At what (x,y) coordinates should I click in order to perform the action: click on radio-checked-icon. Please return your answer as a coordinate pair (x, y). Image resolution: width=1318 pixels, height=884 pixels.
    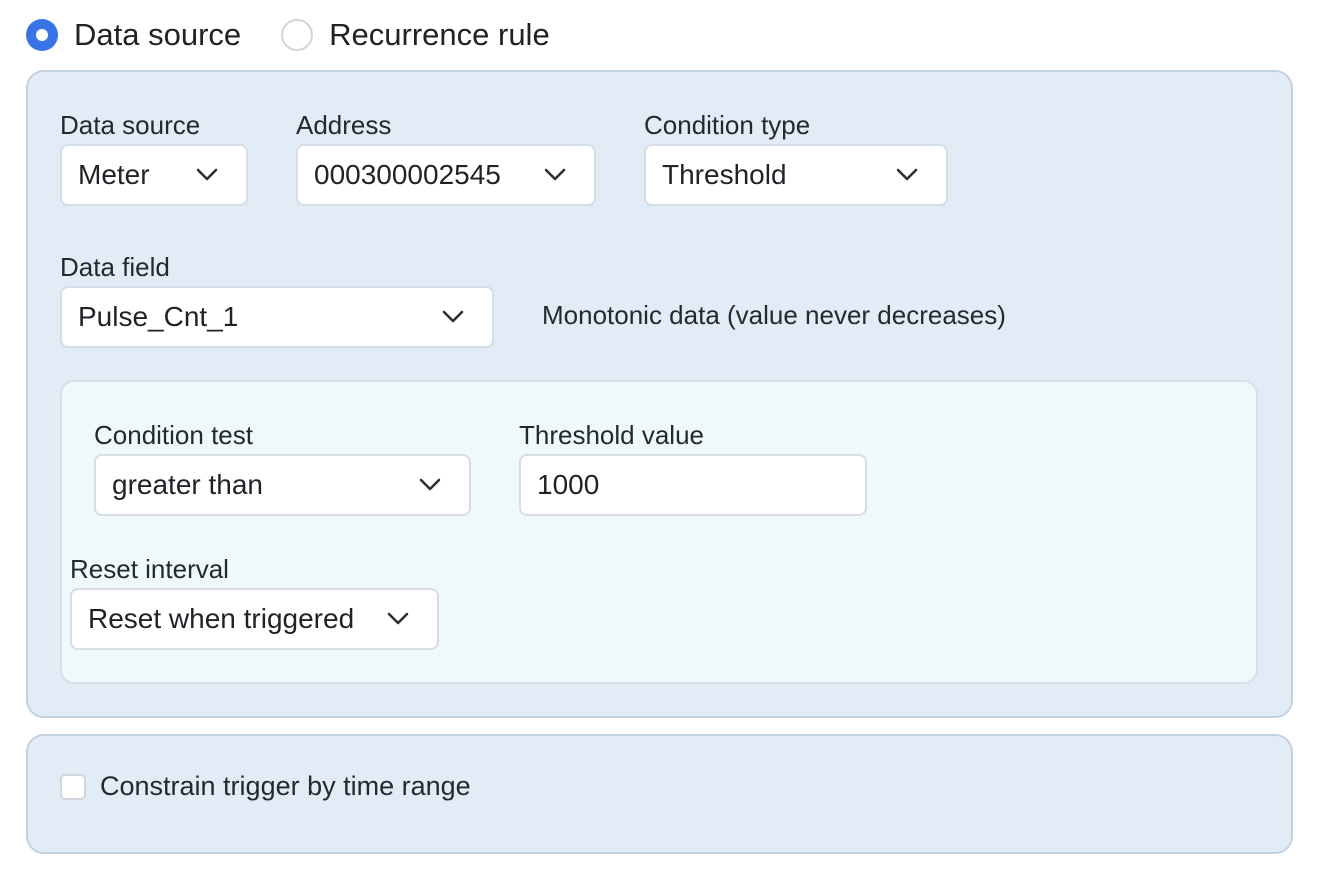
    Looking at the image, I should click on (42, 35).